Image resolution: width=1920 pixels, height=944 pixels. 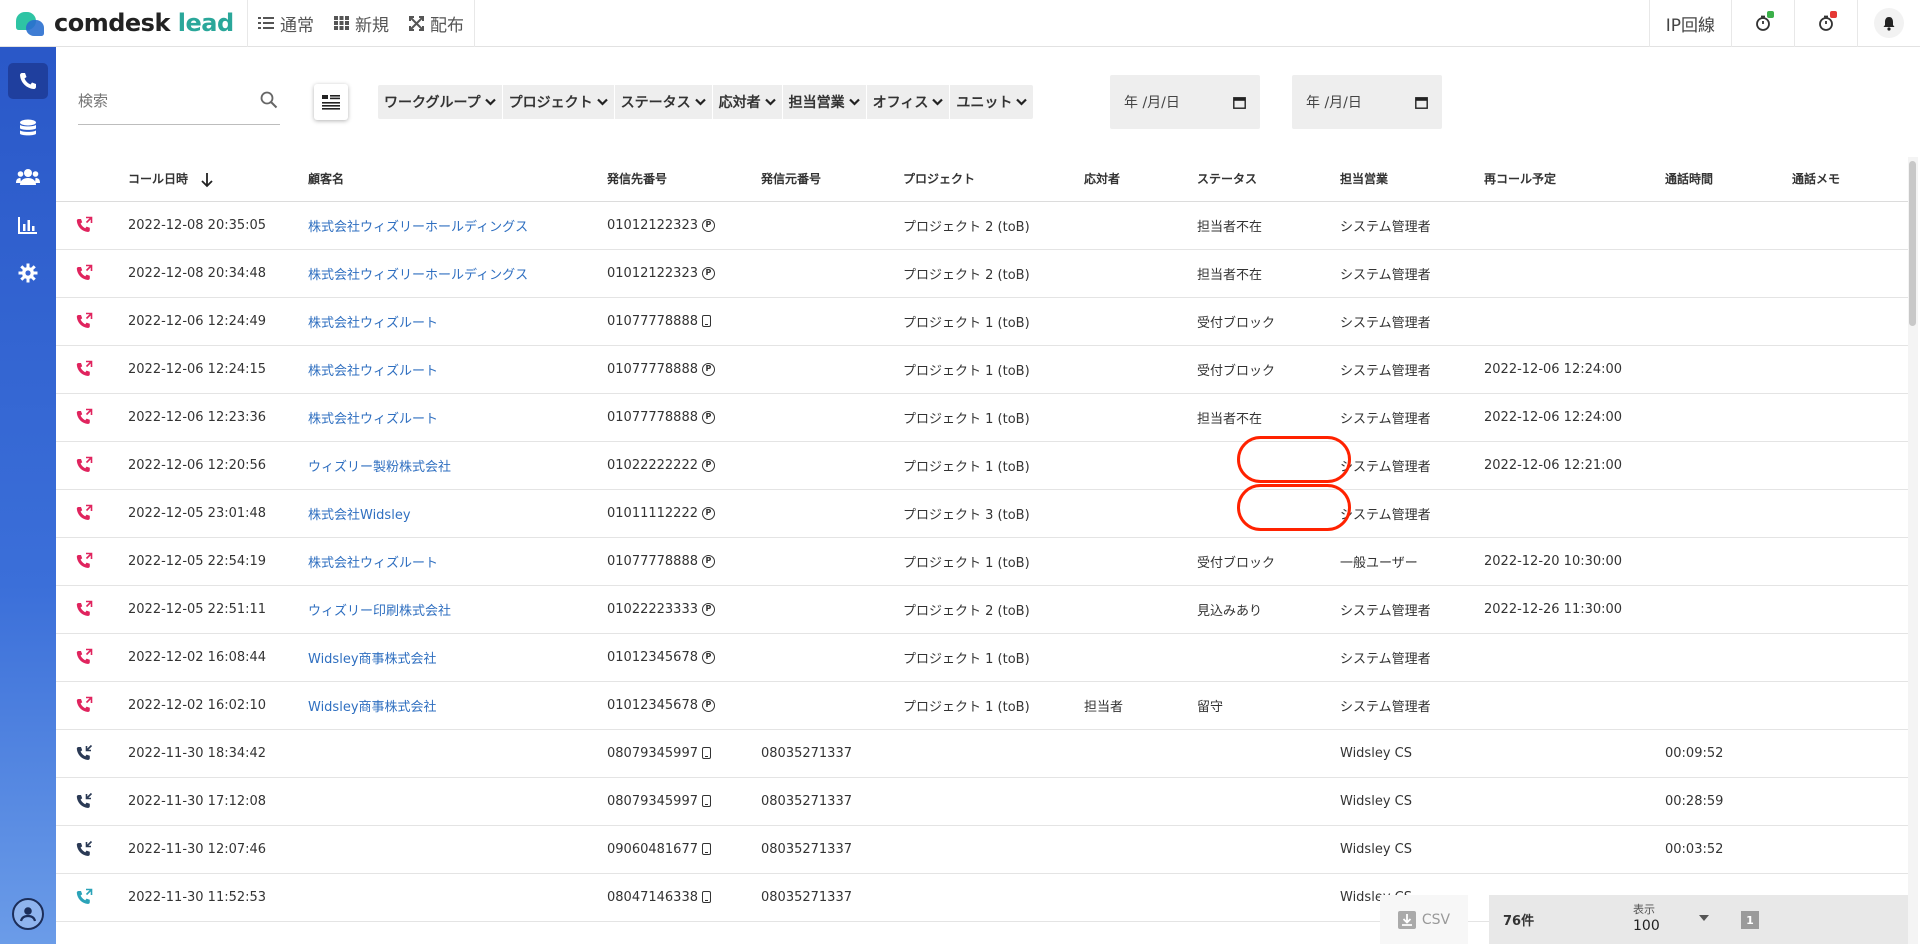 I want to click on account-button, so click(x=28, y=914).